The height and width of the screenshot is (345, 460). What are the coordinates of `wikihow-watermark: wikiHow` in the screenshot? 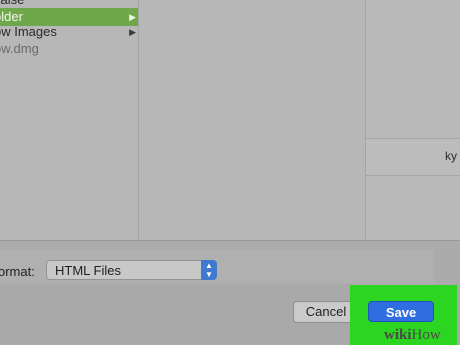 It's located at (412, 335).